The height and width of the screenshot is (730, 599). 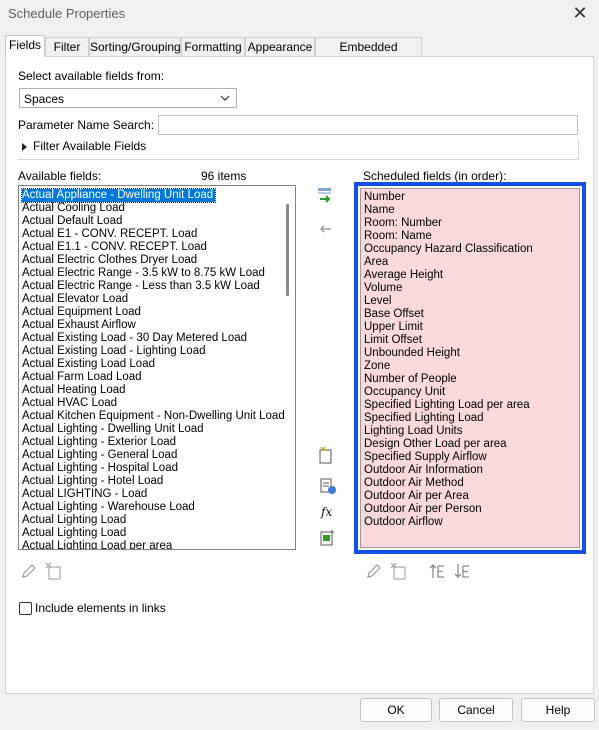 What do you see at coordinates (393, 340) in the screenshot?
I see `list-item: Limit Offset` at bounding box center [393, 340].